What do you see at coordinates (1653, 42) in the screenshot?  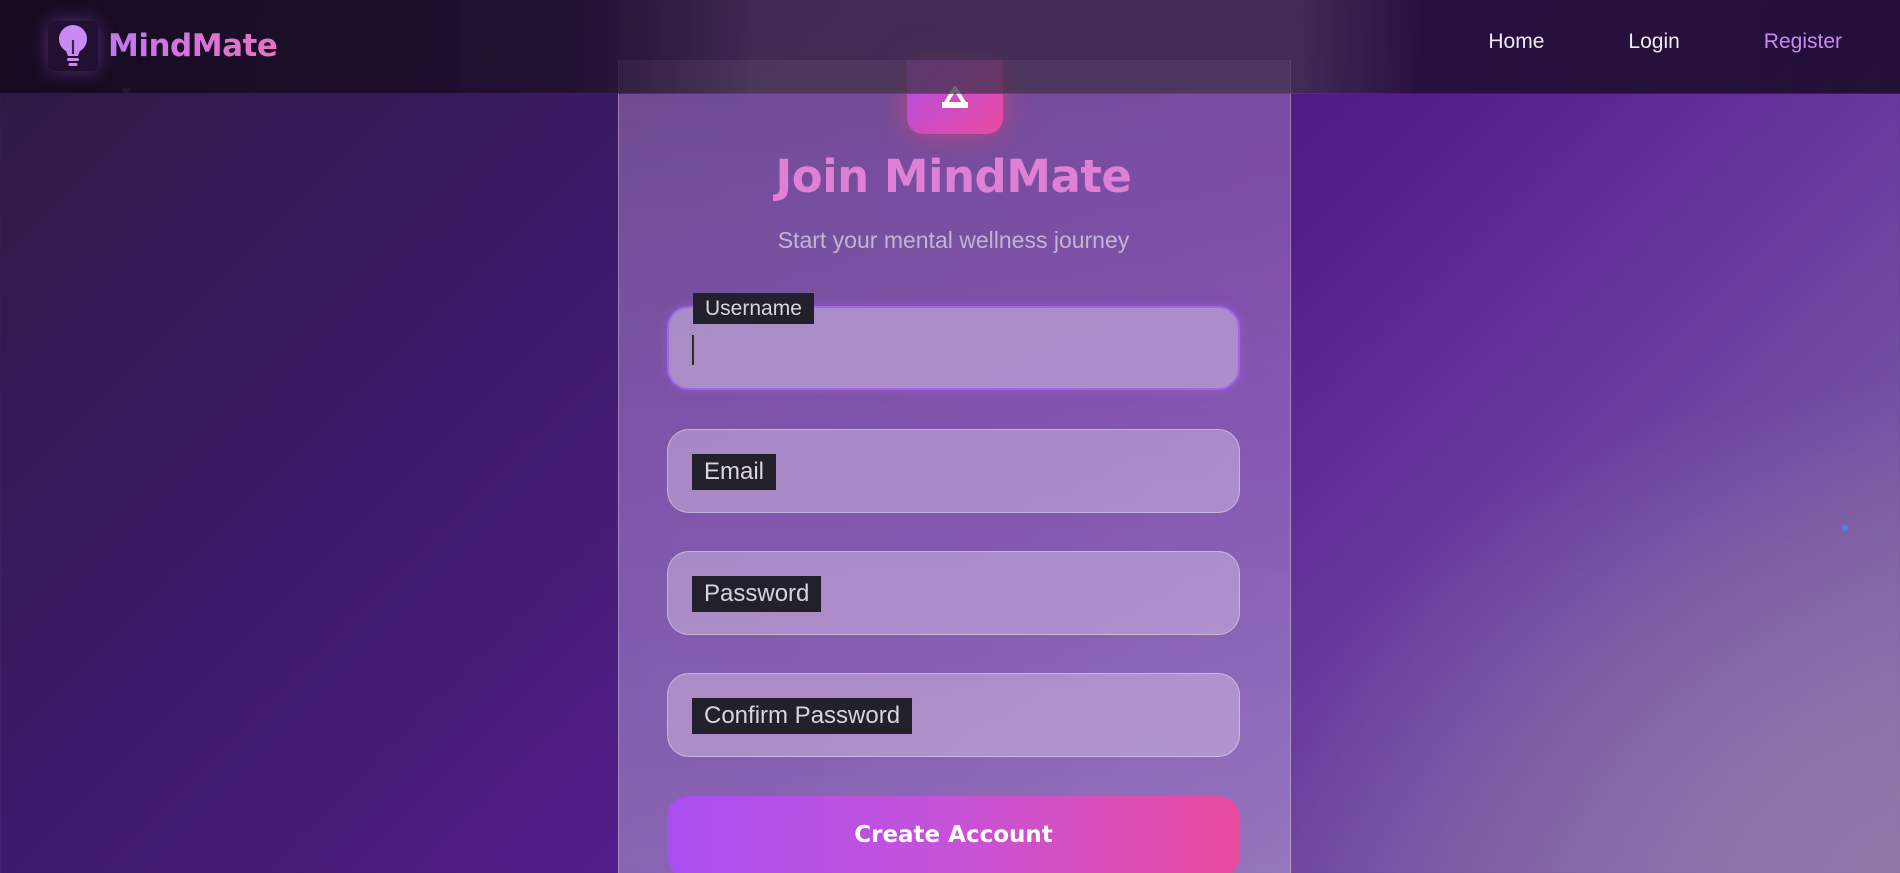 I see `nav-link-login: Login` at bounding box center [1653, 42].